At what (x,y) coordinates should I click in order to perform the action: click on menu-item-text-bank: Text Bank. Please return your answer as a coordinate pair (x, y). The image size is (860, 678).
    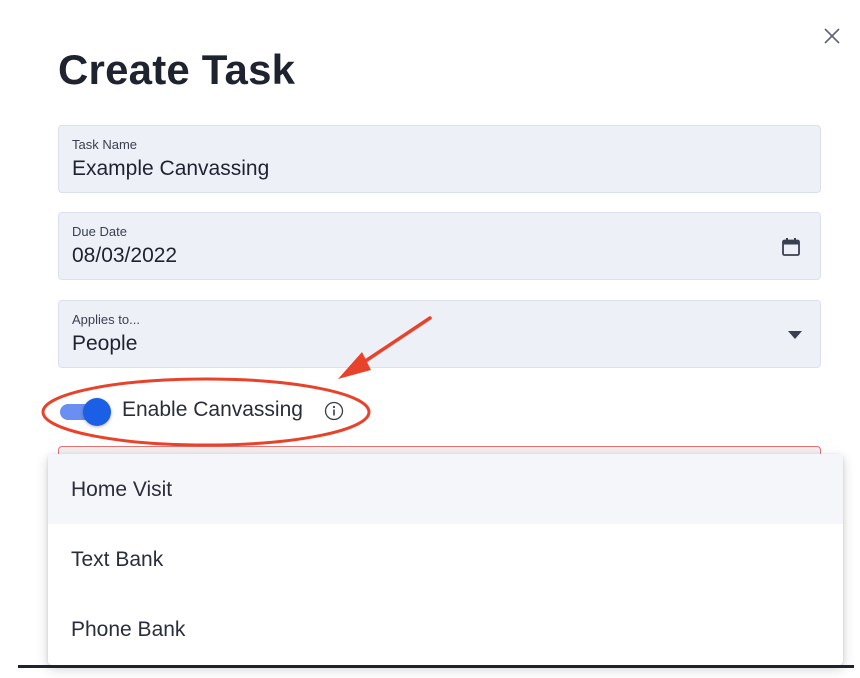
    Looking at the image, I should click on (445, 559).